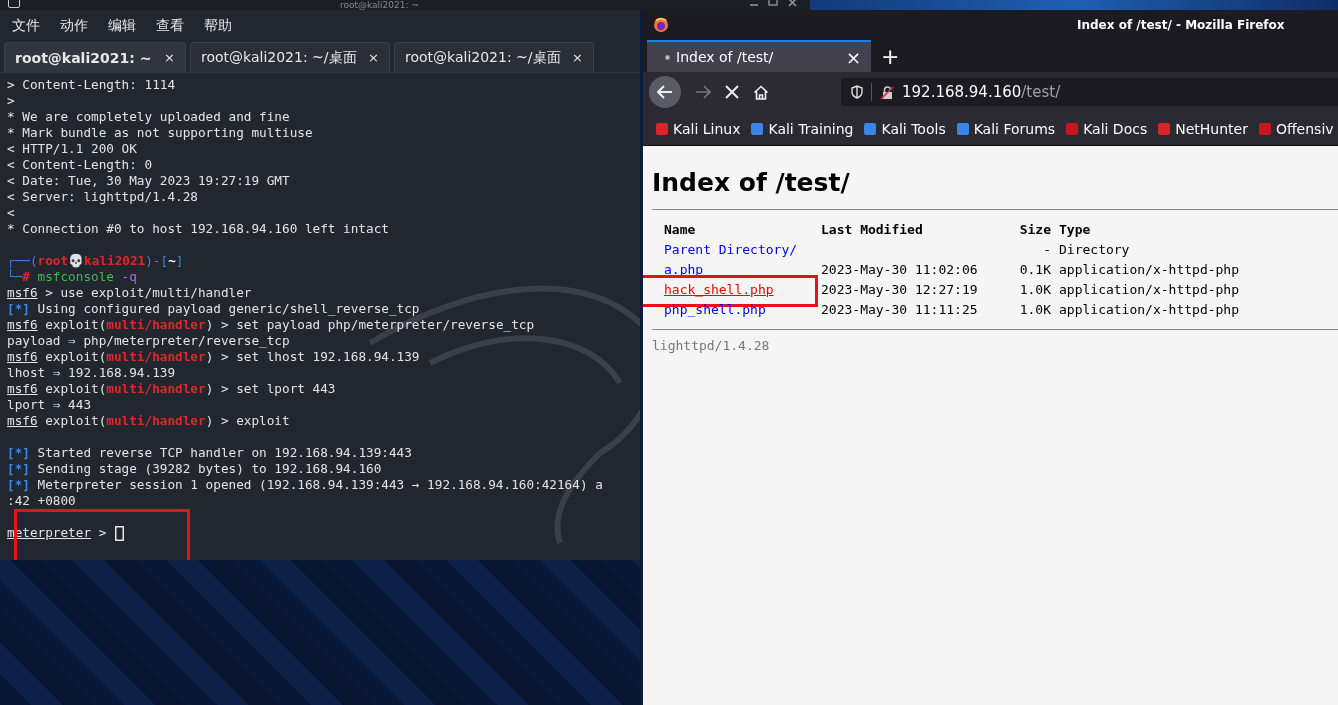  What do you see at coordinates (41, 501) in the screenshot?
I see `terminal-line: :42 +0800` at bounding box center [41, 501].